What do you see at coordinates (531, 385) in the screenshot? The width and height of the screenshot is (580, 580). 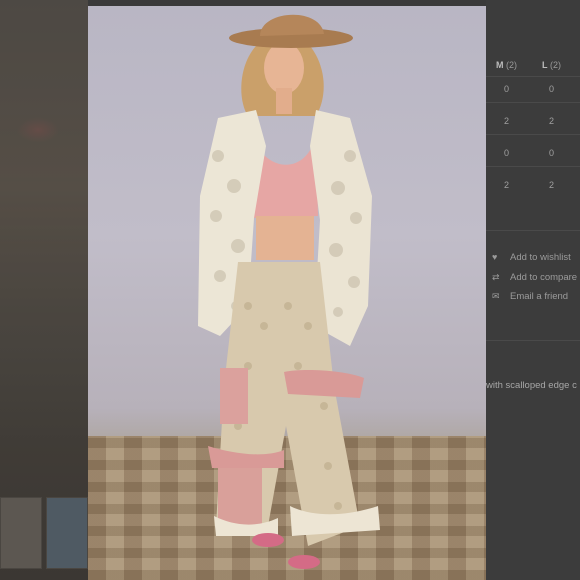 I see `product-description-snippet: with scalloped edge c` at bounding box center [531, 385].